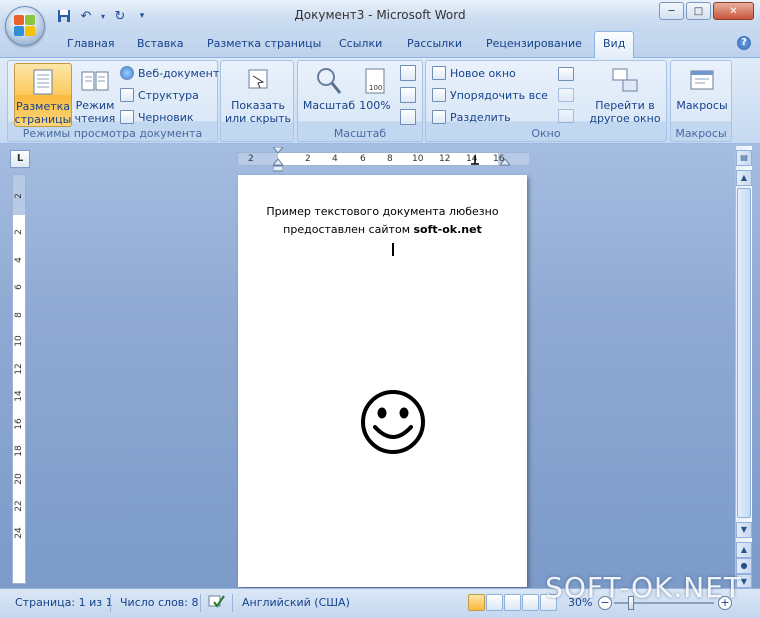 This screenshot has height=618, width=760. What do you see at coordinates (159, 95) in the screenshot?
I see `outline-button: Структура` at bounding box center [159, 95].